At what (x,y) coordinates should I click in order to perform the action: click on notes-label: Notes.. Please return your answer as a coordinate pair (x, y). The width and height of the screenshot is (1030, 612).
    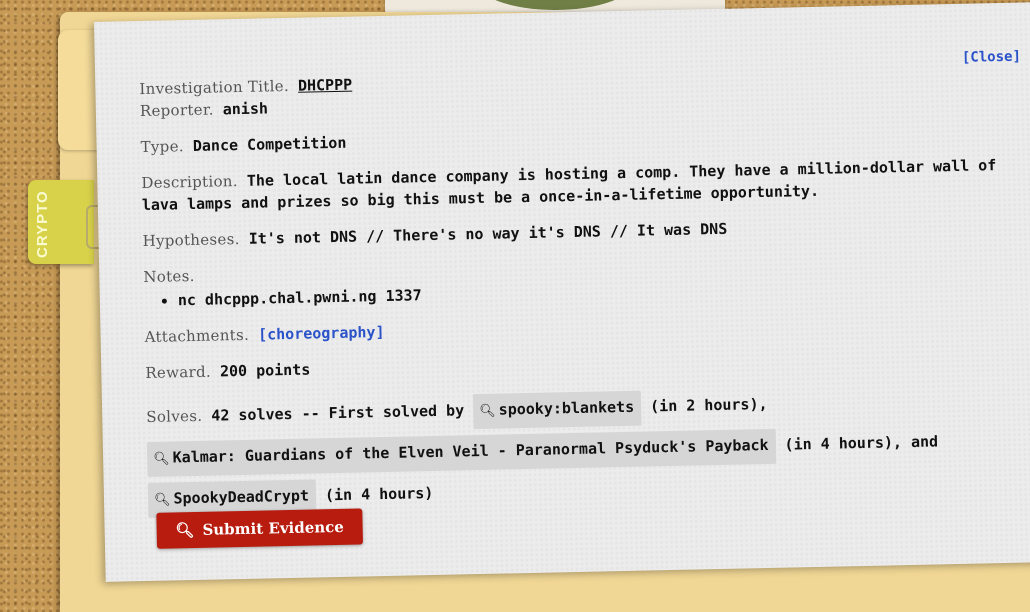
    Looking at the image, I should click on (169, 276).